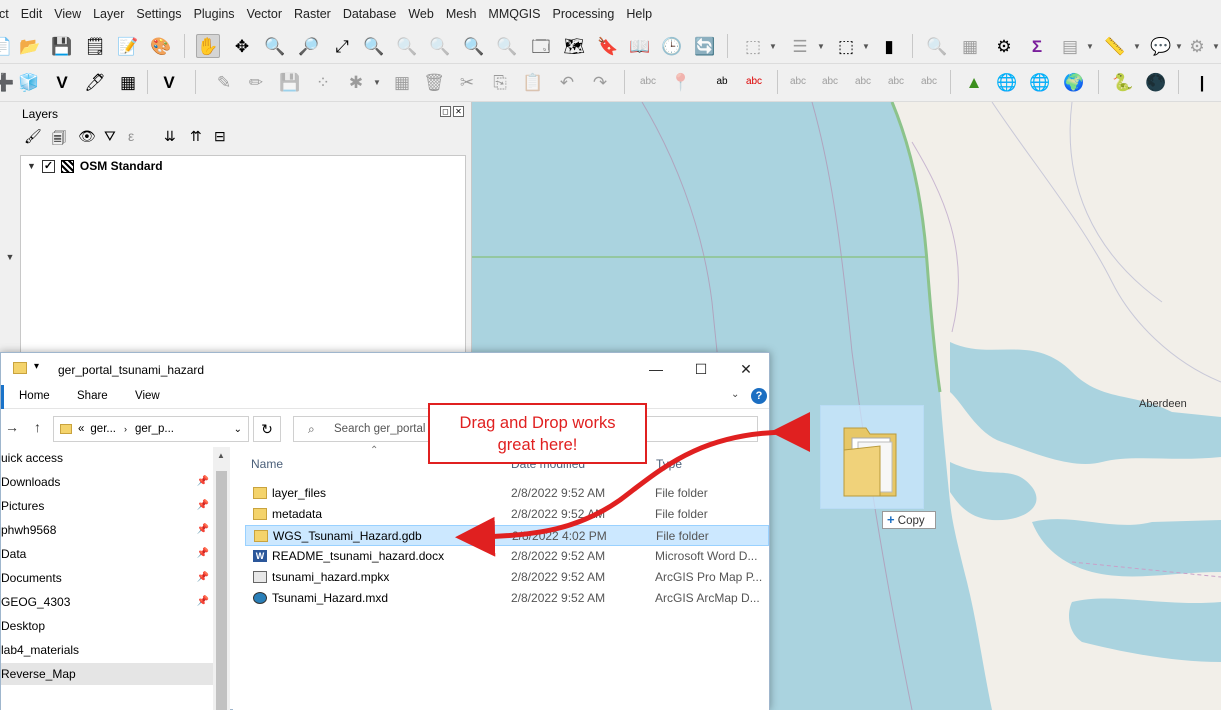 This screenshot has width=1221, height=710. Describe the element at coordinates (169, 82) in the screenshot. I see `vertex-tool-icon: V` at that location.